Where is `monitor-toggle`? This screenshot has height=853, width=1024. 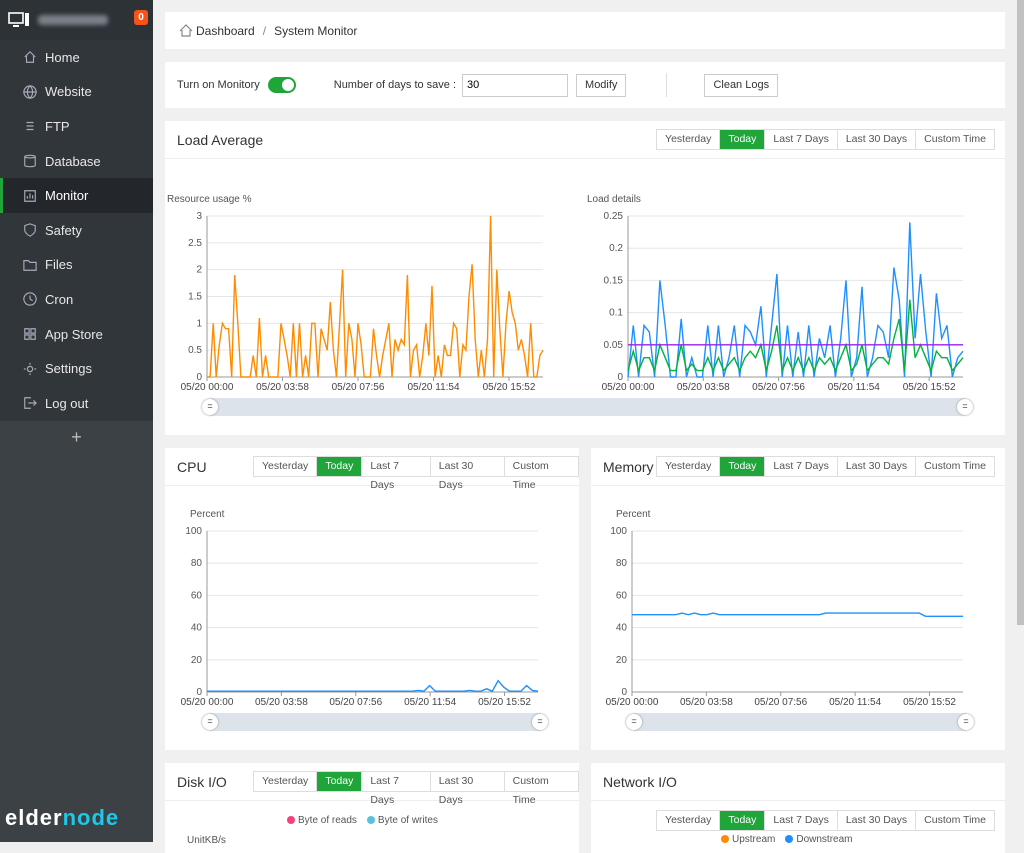
monitor-toggle is located at coordinates (281, 85).